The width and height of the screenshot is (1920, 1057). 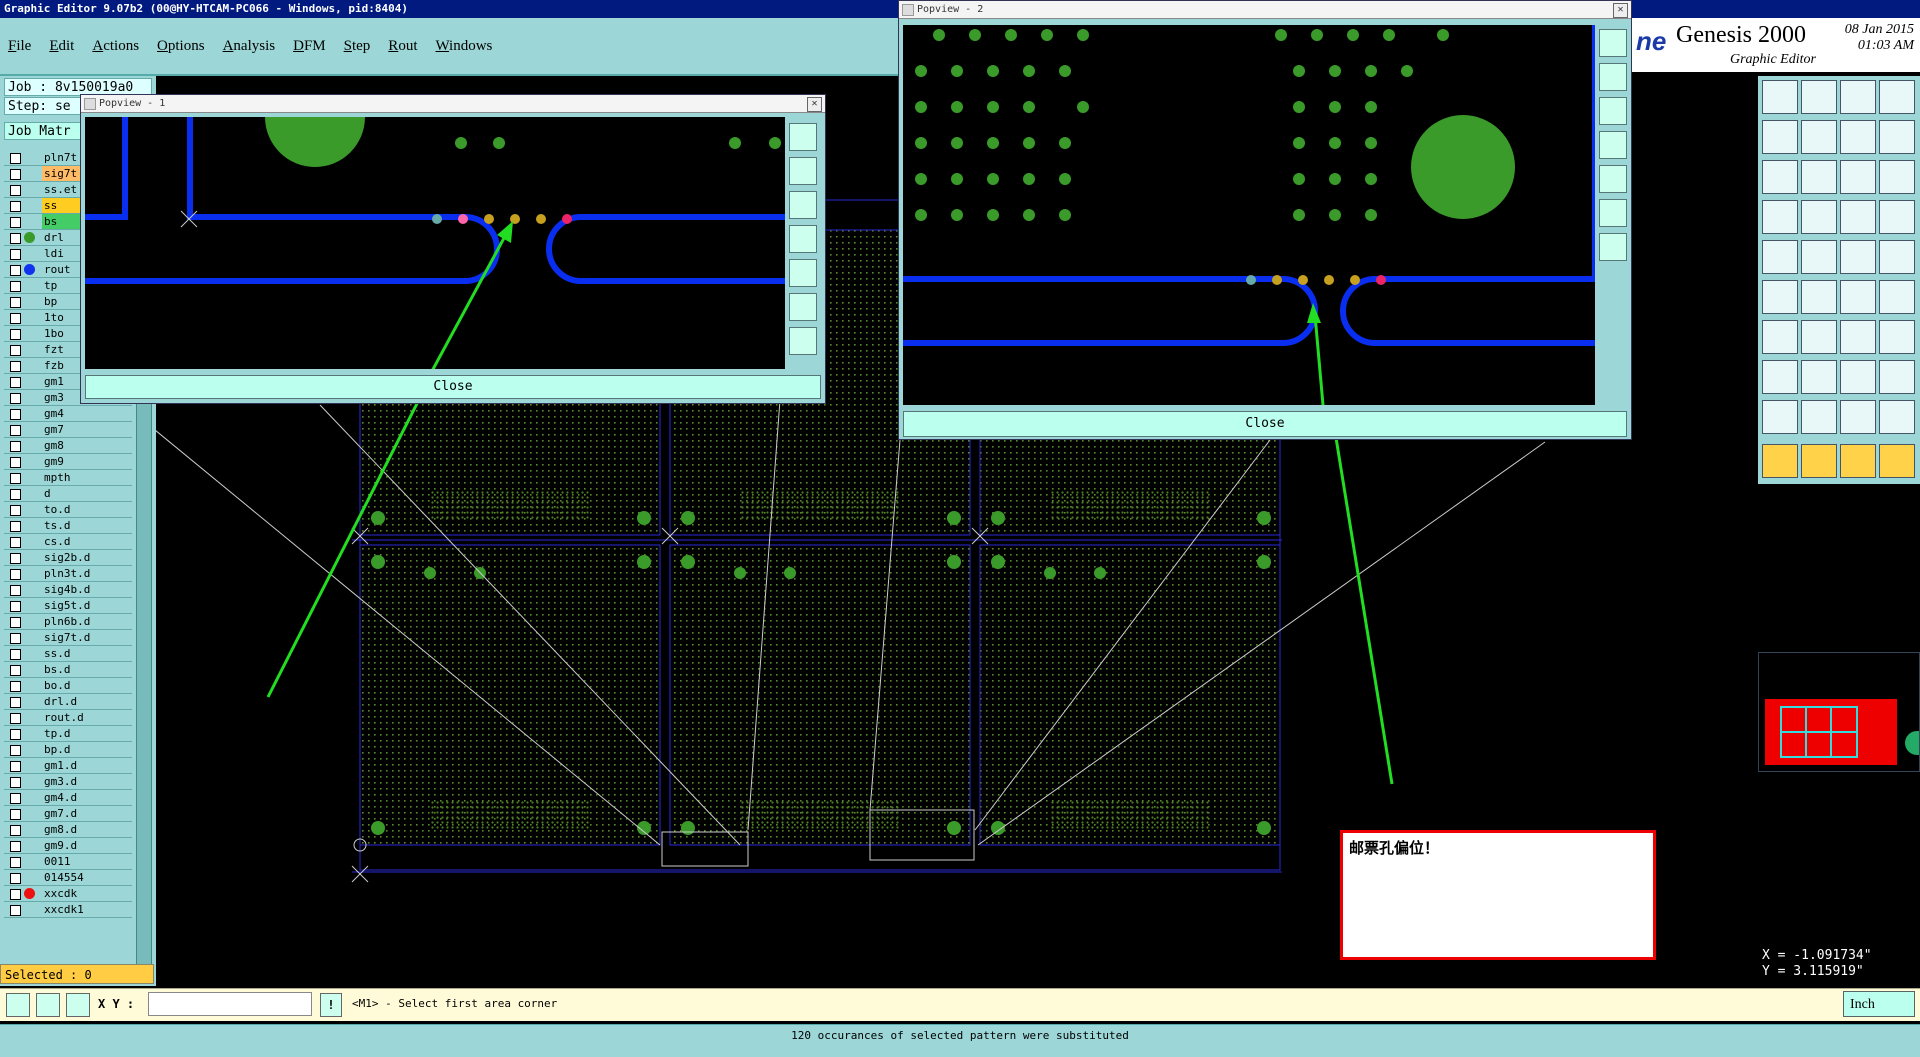 I want to click on hand-pointer-icon, so click(x=1858, y=461).